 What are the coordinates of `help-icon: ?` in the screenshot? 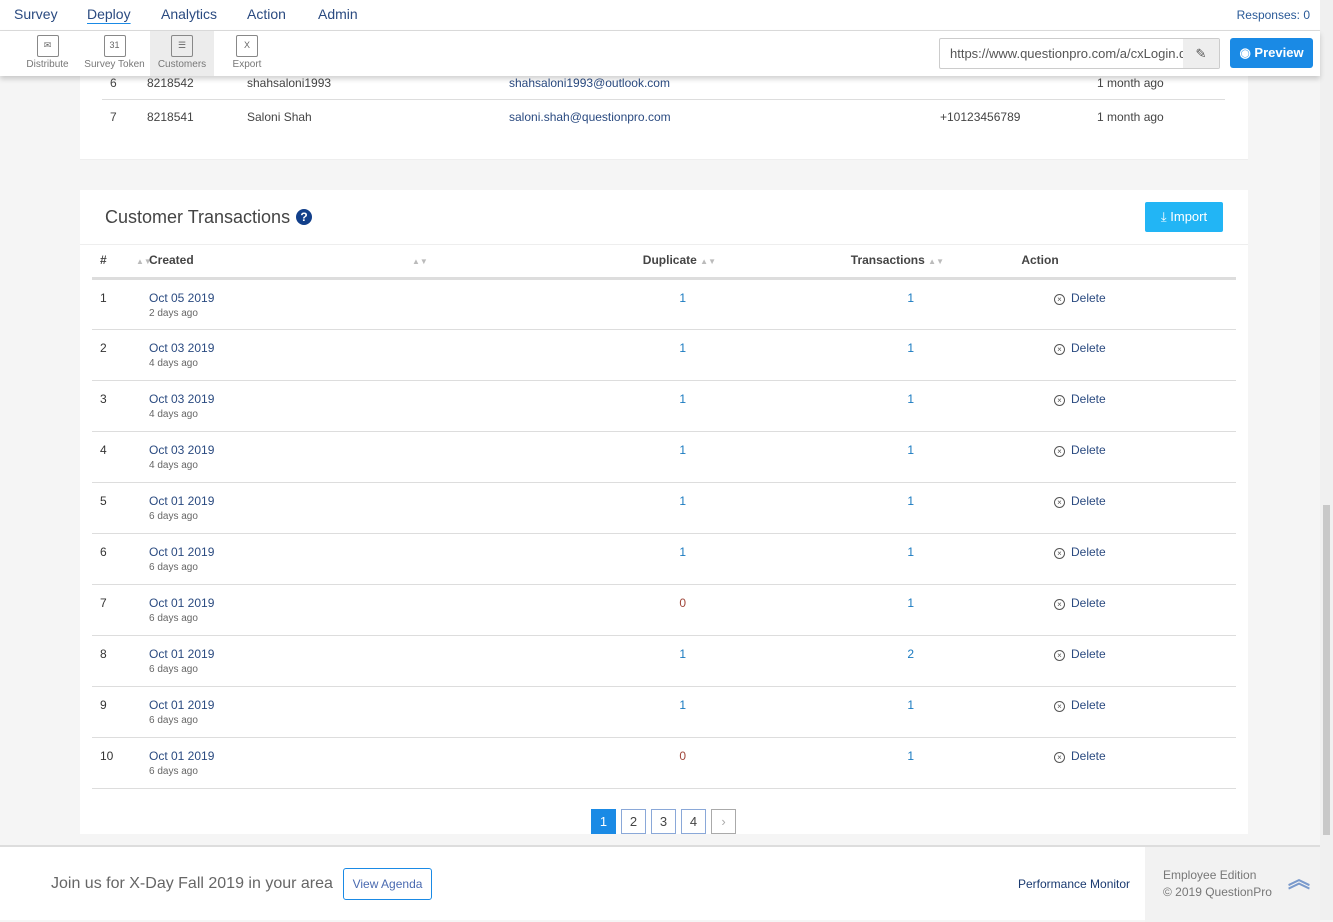 It's located at (304, 217).